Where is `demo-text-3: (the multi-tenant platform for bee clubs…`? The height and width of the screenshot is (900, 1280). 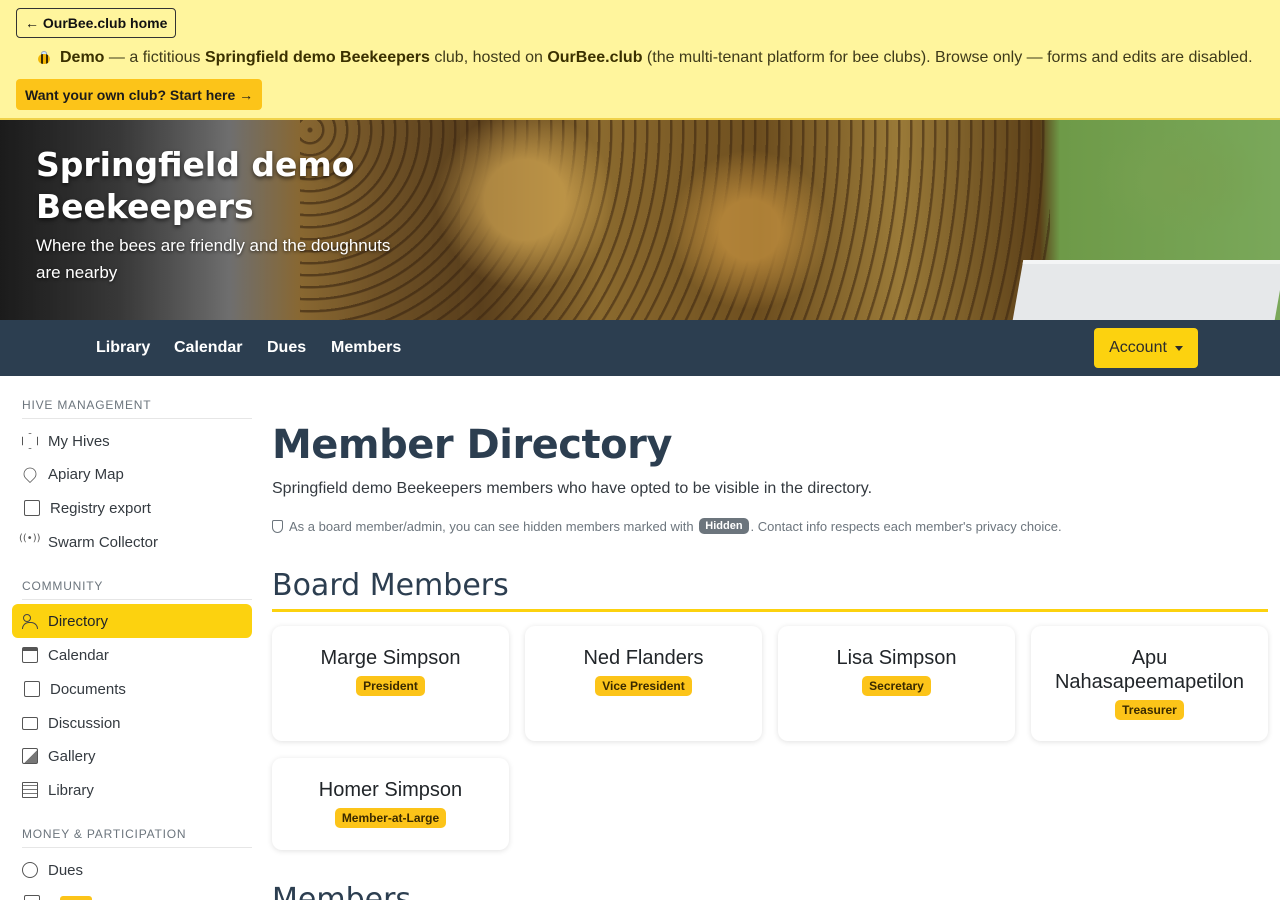 demo-text-3: (the multi-tenant platform for bee clubs… is located at coordinates (947, 57).